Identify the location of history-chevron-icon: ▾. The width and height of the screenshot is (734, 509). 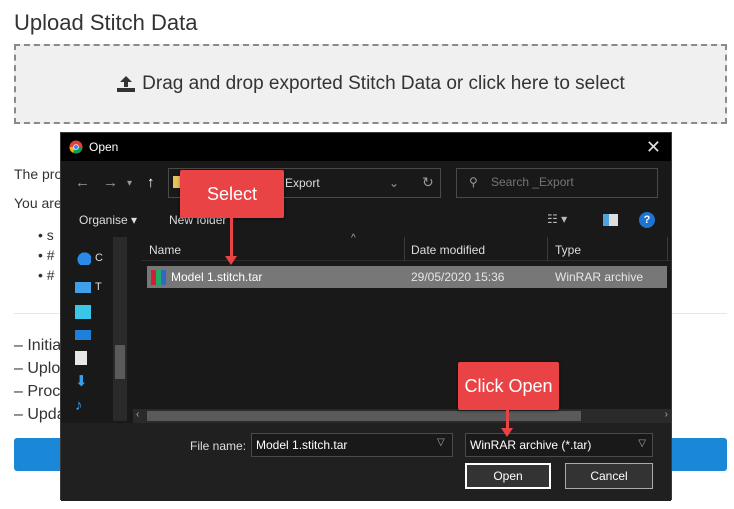
(129, 183).